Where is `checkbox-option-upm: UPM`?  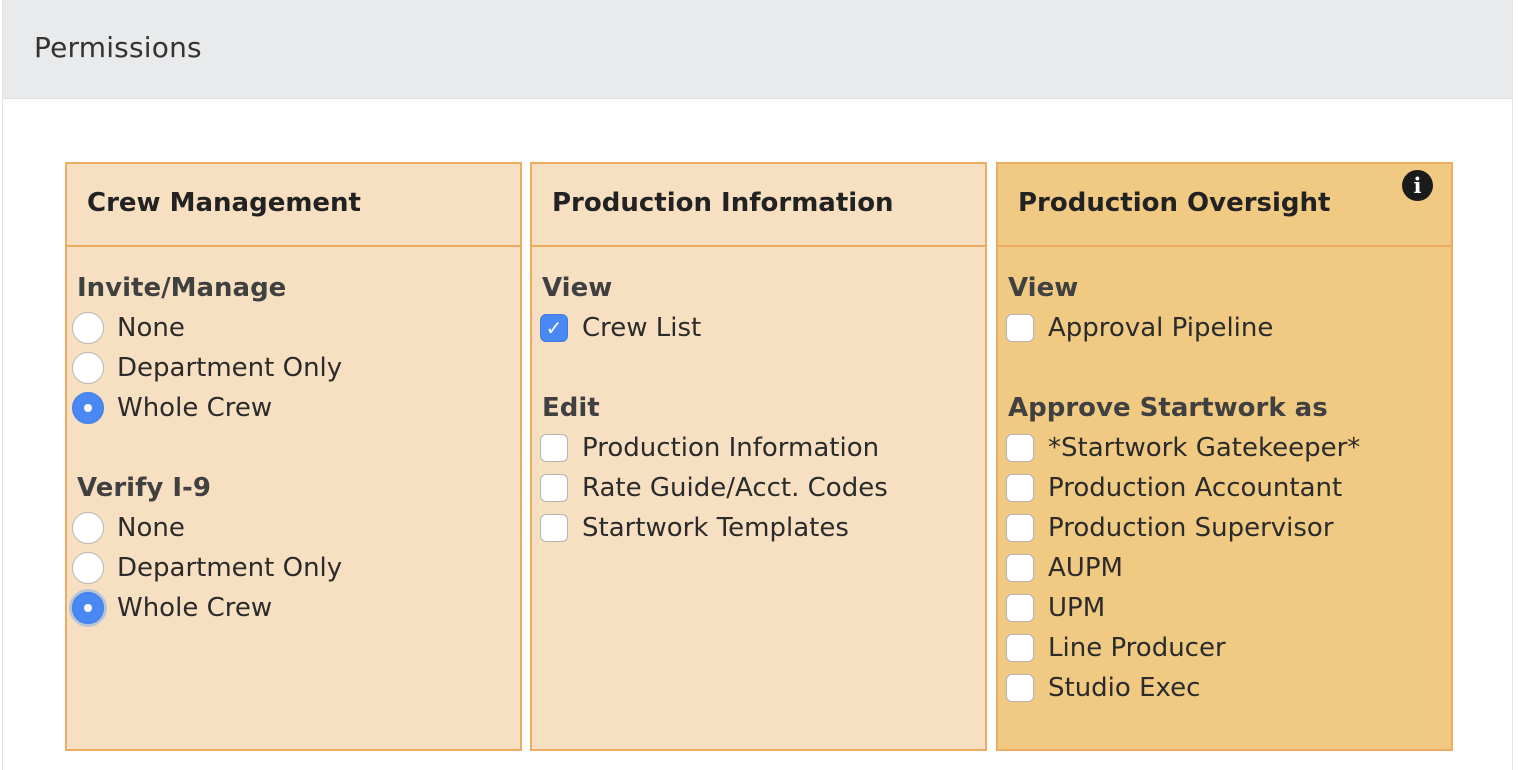 checkbox-option-upm: UPM is located at coordinates (1224, 608).